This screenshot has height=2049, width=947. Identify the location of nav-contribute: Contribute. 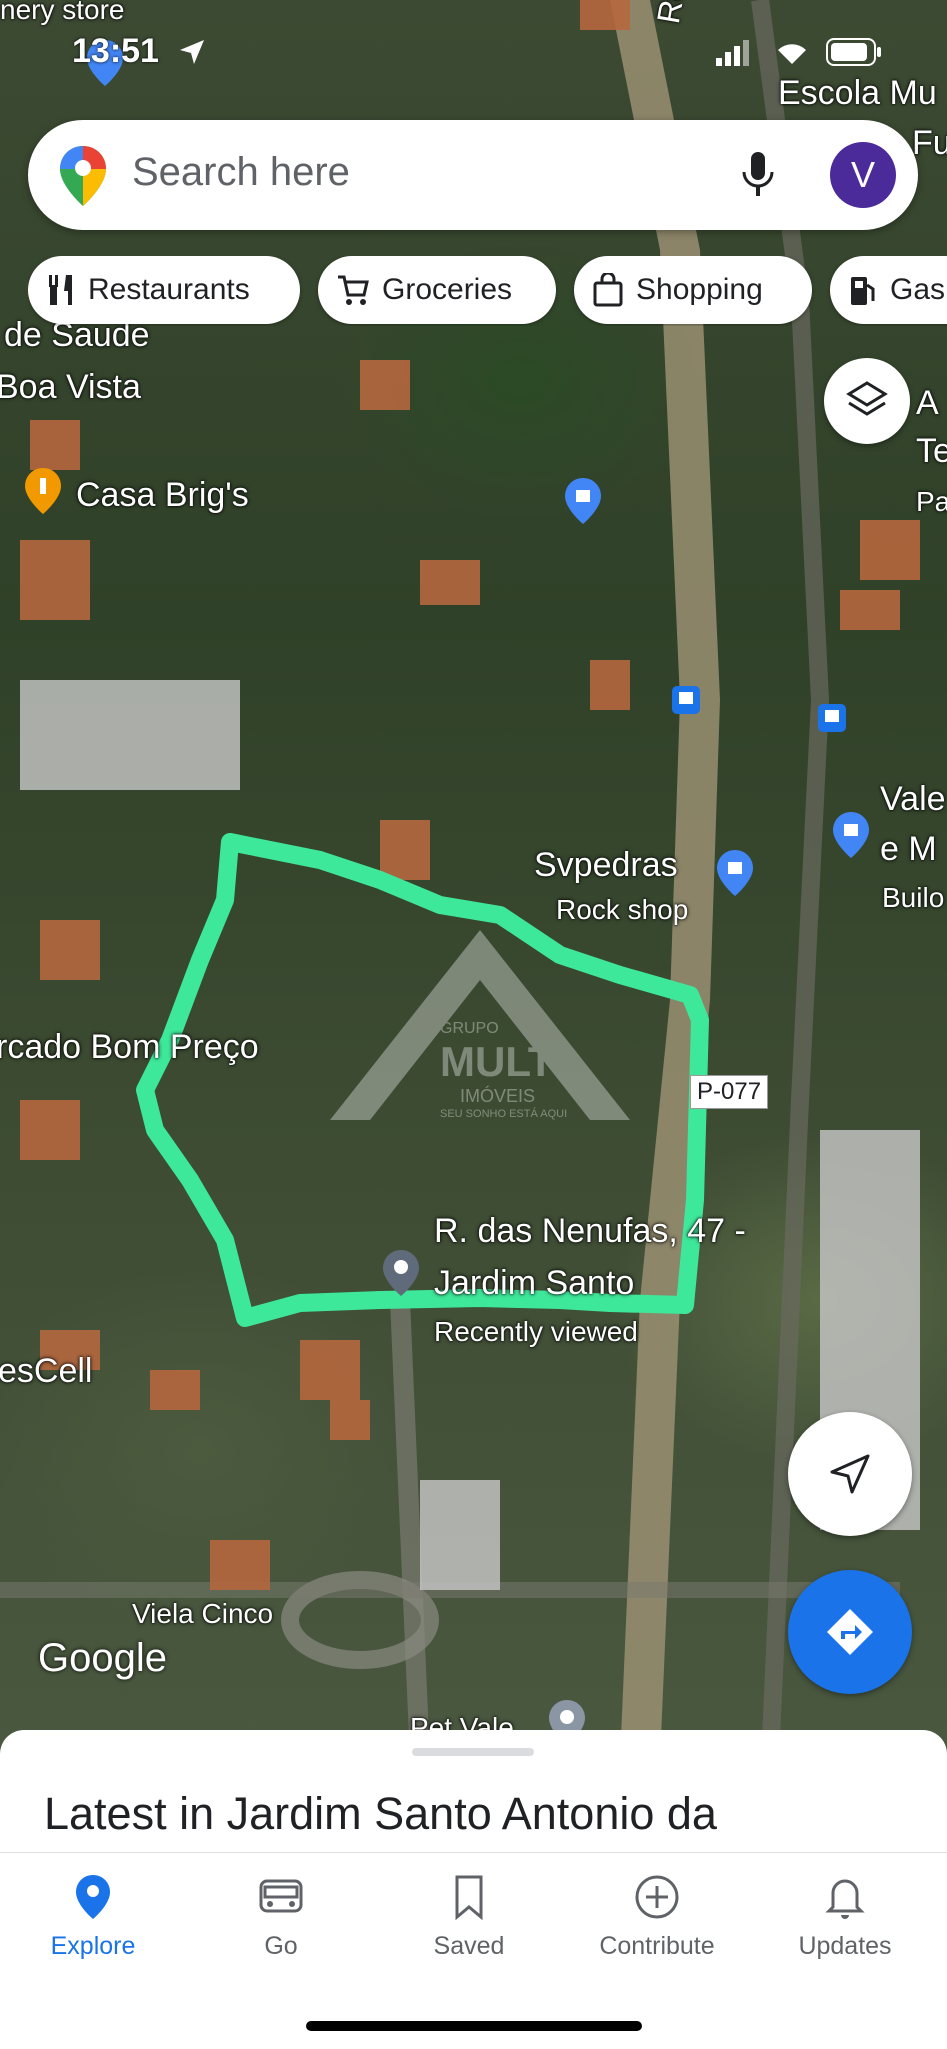
(657, 1917).